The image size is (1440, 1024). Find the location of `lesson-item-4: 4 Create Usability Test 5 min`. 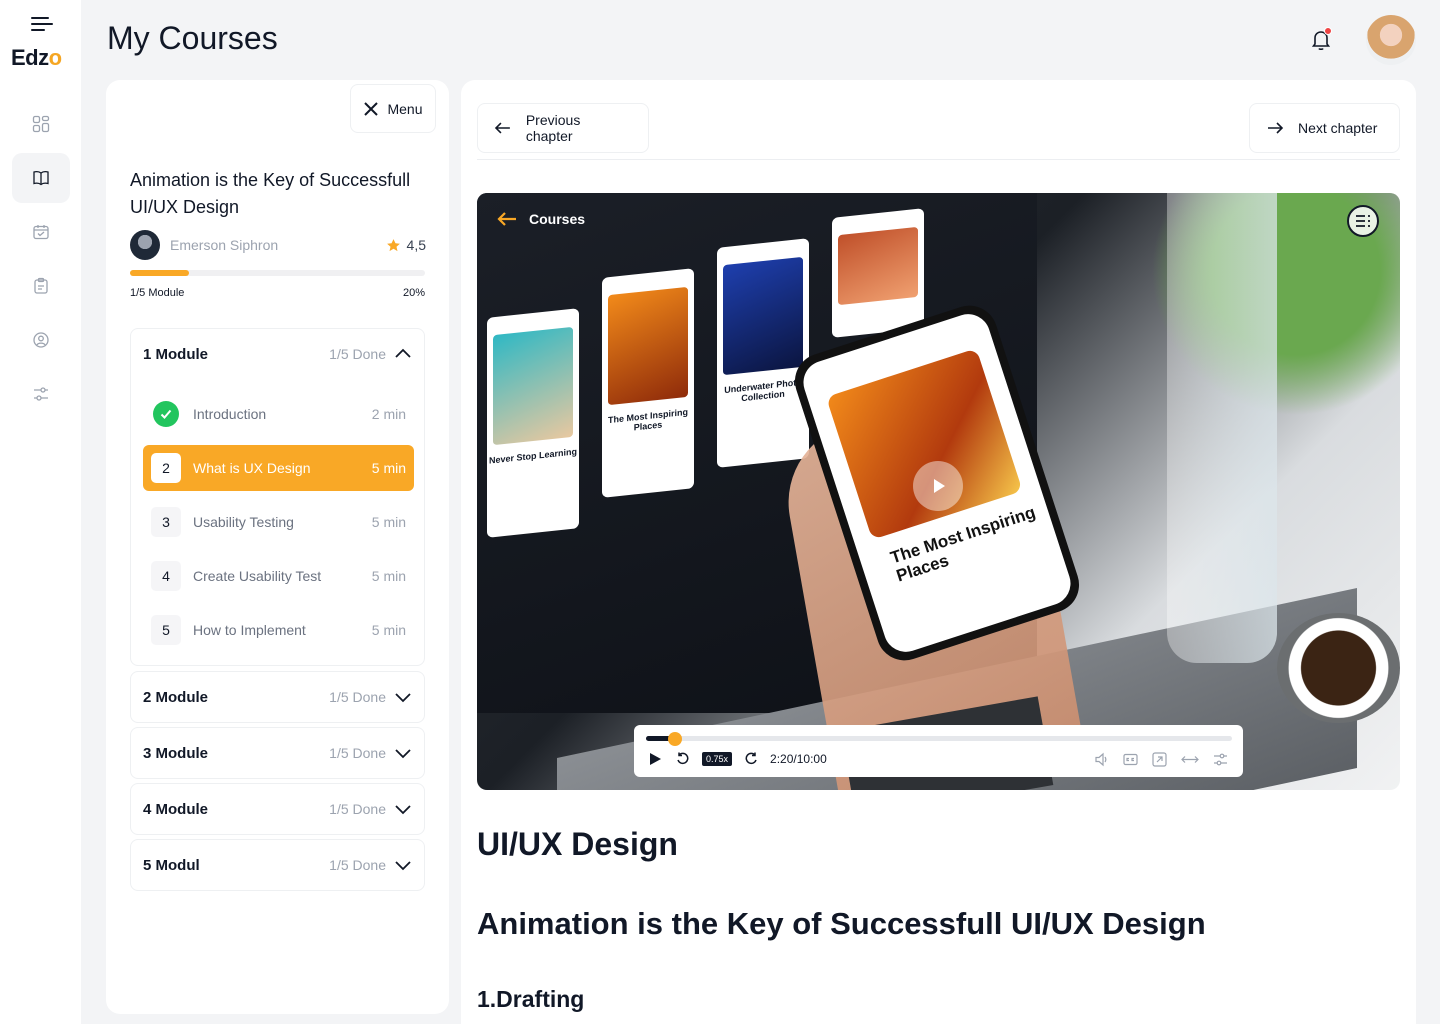

lesson-item-4: 4 Create Usability Test 5 min is located at coordinates (278, 576).